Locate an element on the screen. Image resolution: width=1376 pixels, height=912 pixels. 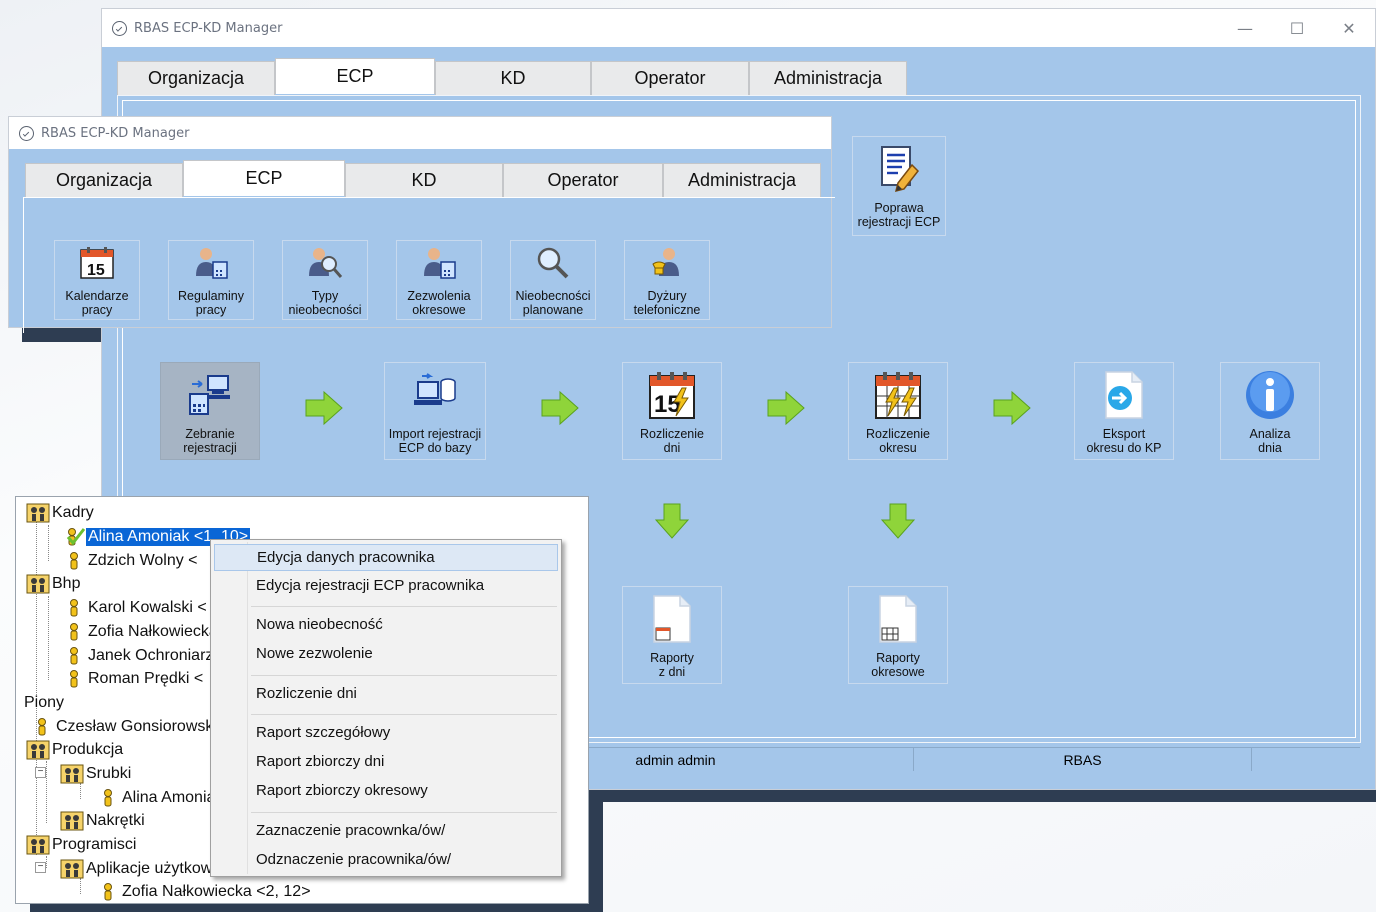
tree-node-person: Karol Kowalski < is located at coordinates (135, 608).